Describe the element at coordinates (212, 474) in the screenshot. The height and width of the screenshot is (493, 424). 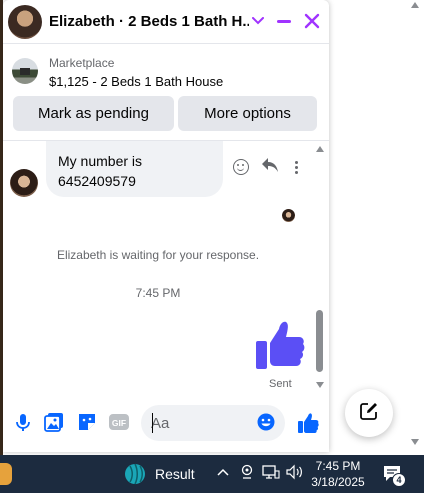
I see `windows-taskbar: Result 7:45 PM 3/18/2025 4` at that location.